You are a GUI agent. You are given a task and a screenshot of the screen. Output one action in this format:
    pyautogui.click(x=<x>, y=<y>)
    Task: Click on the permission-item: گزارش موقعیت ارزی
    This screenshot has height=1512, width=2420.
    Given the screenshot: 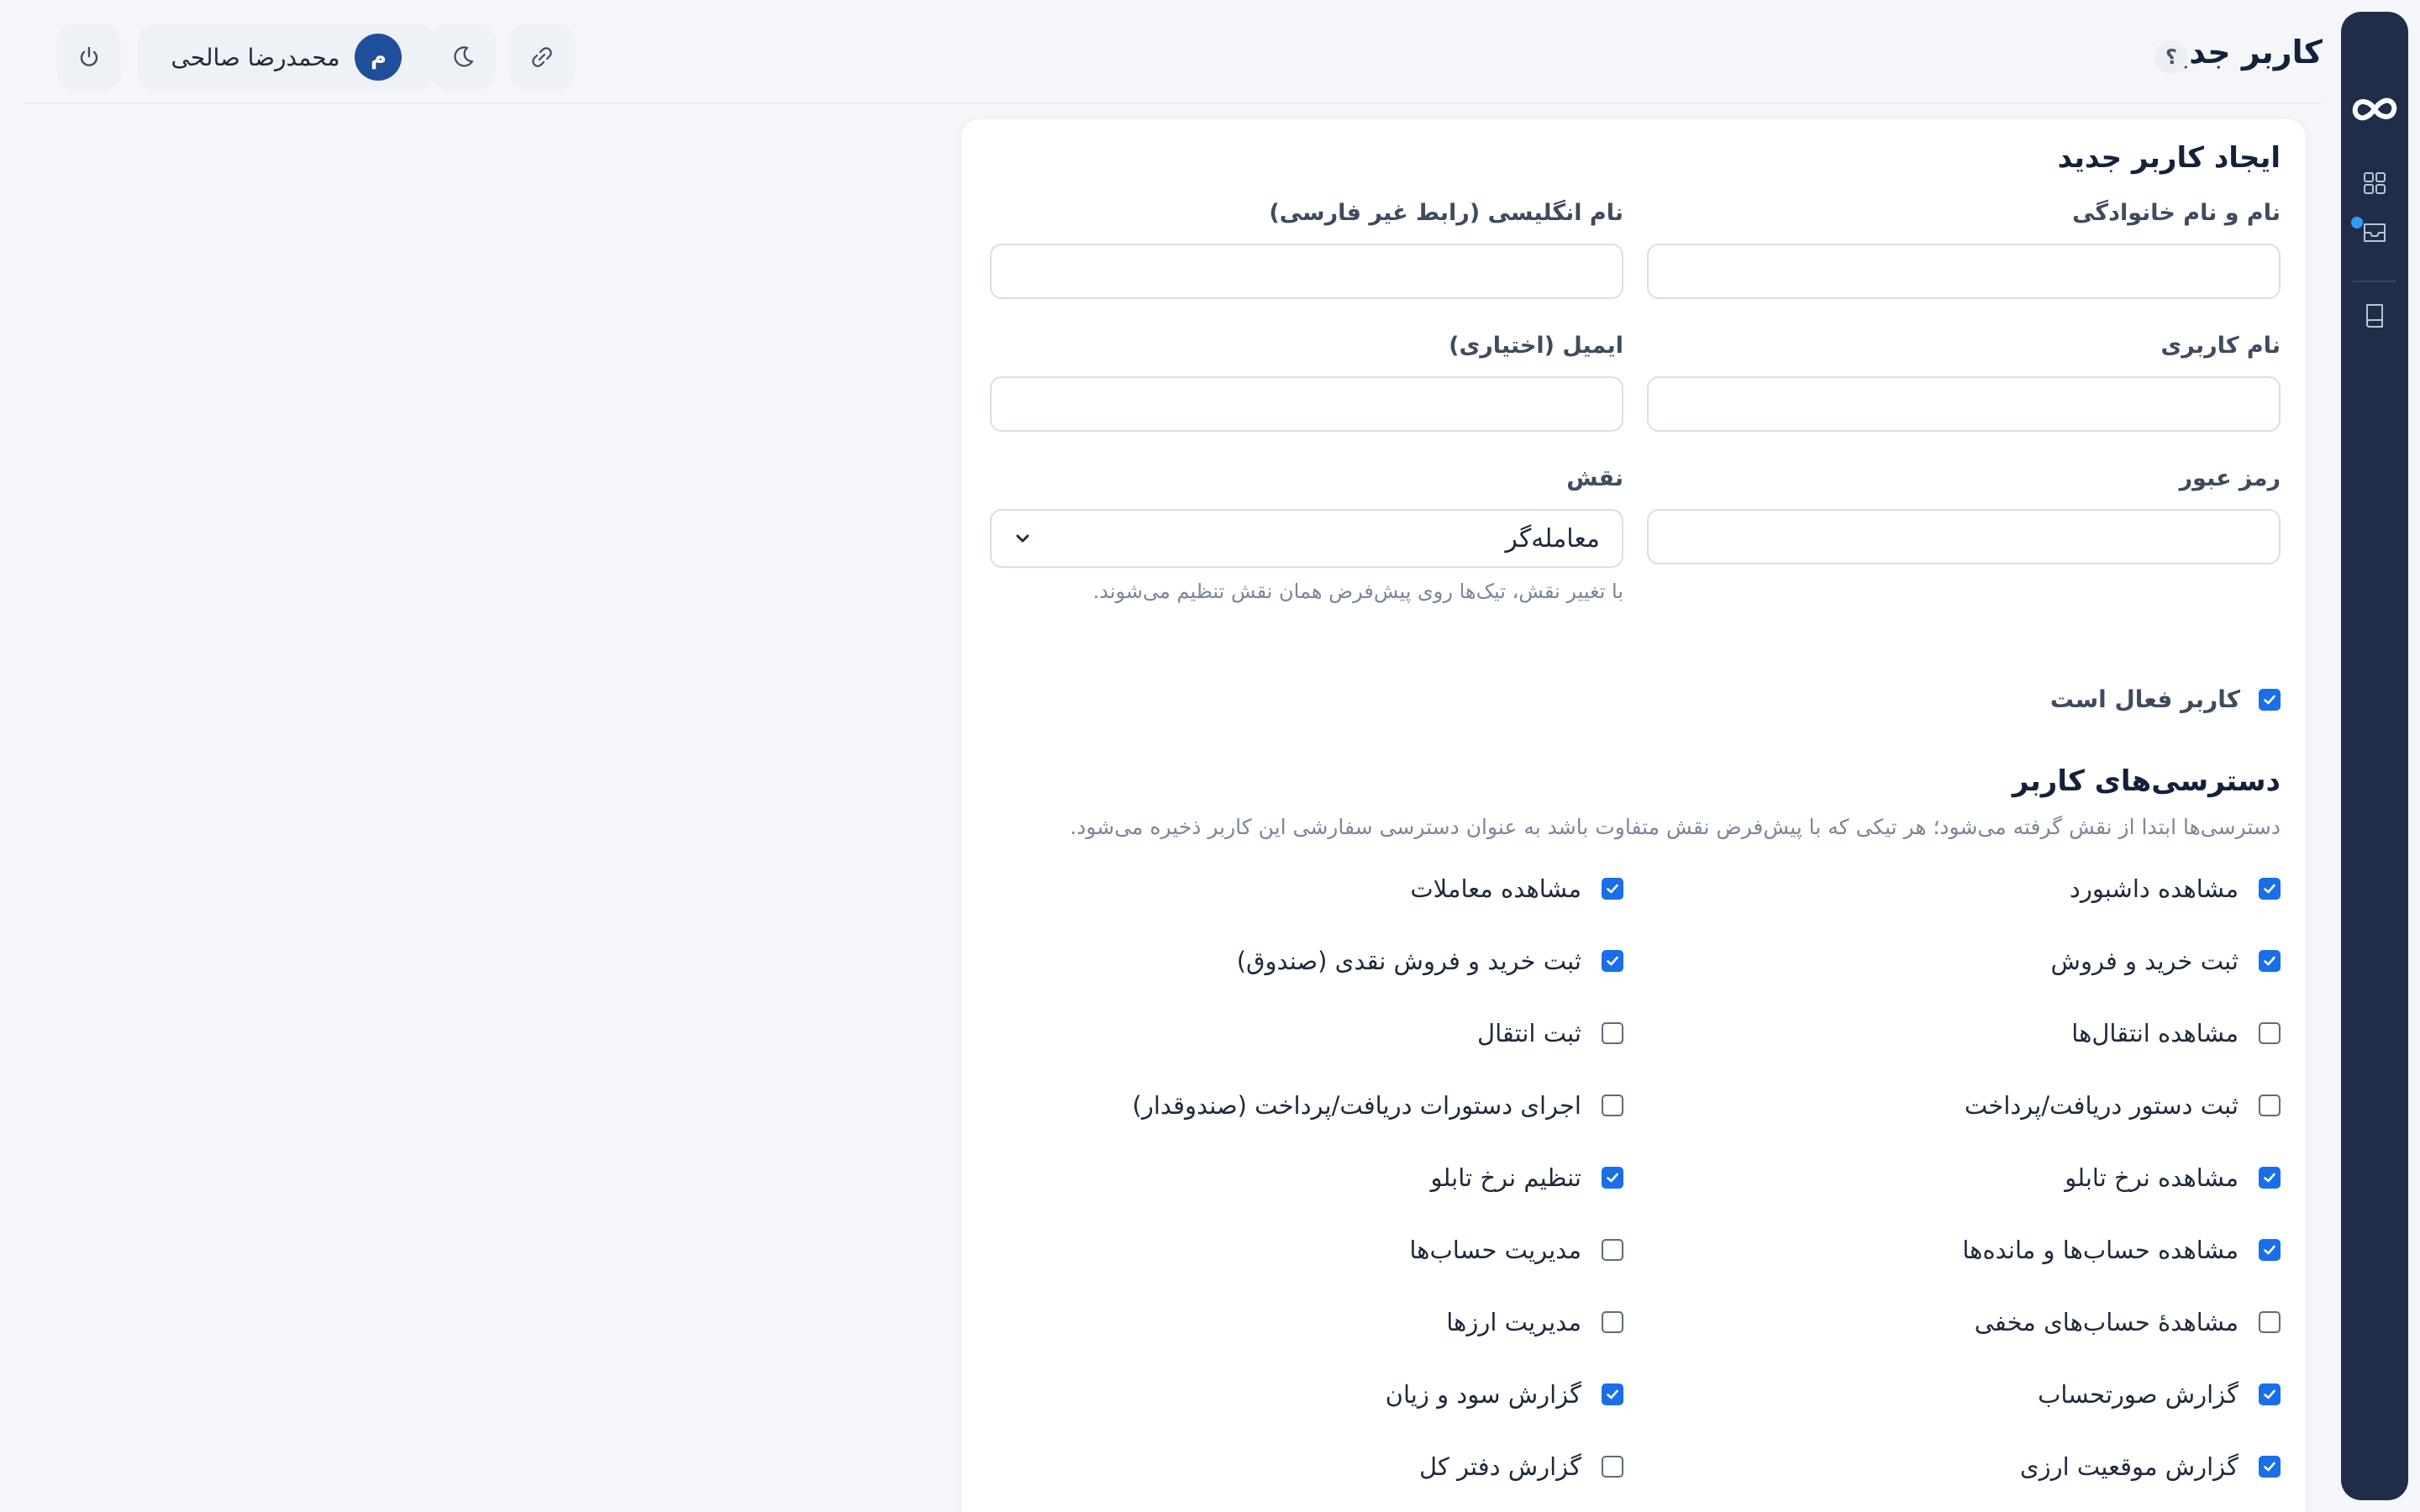 What is the action you would take?
    pyautogui.click(x=1952, y=1466)
    